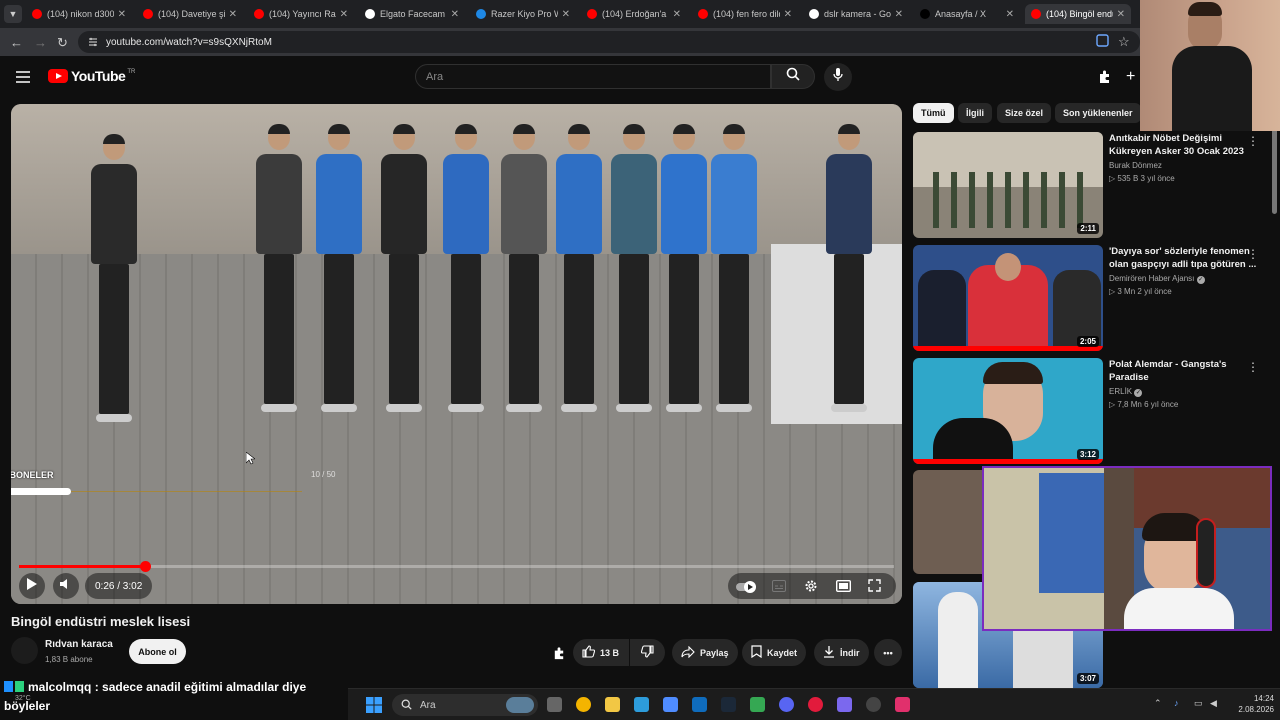 Image resolution: width=1280 pixels, height=720 pixels. Describe the element at coordinates (1130, 77) in the screenshot. I see `create-icon: +` at that location.